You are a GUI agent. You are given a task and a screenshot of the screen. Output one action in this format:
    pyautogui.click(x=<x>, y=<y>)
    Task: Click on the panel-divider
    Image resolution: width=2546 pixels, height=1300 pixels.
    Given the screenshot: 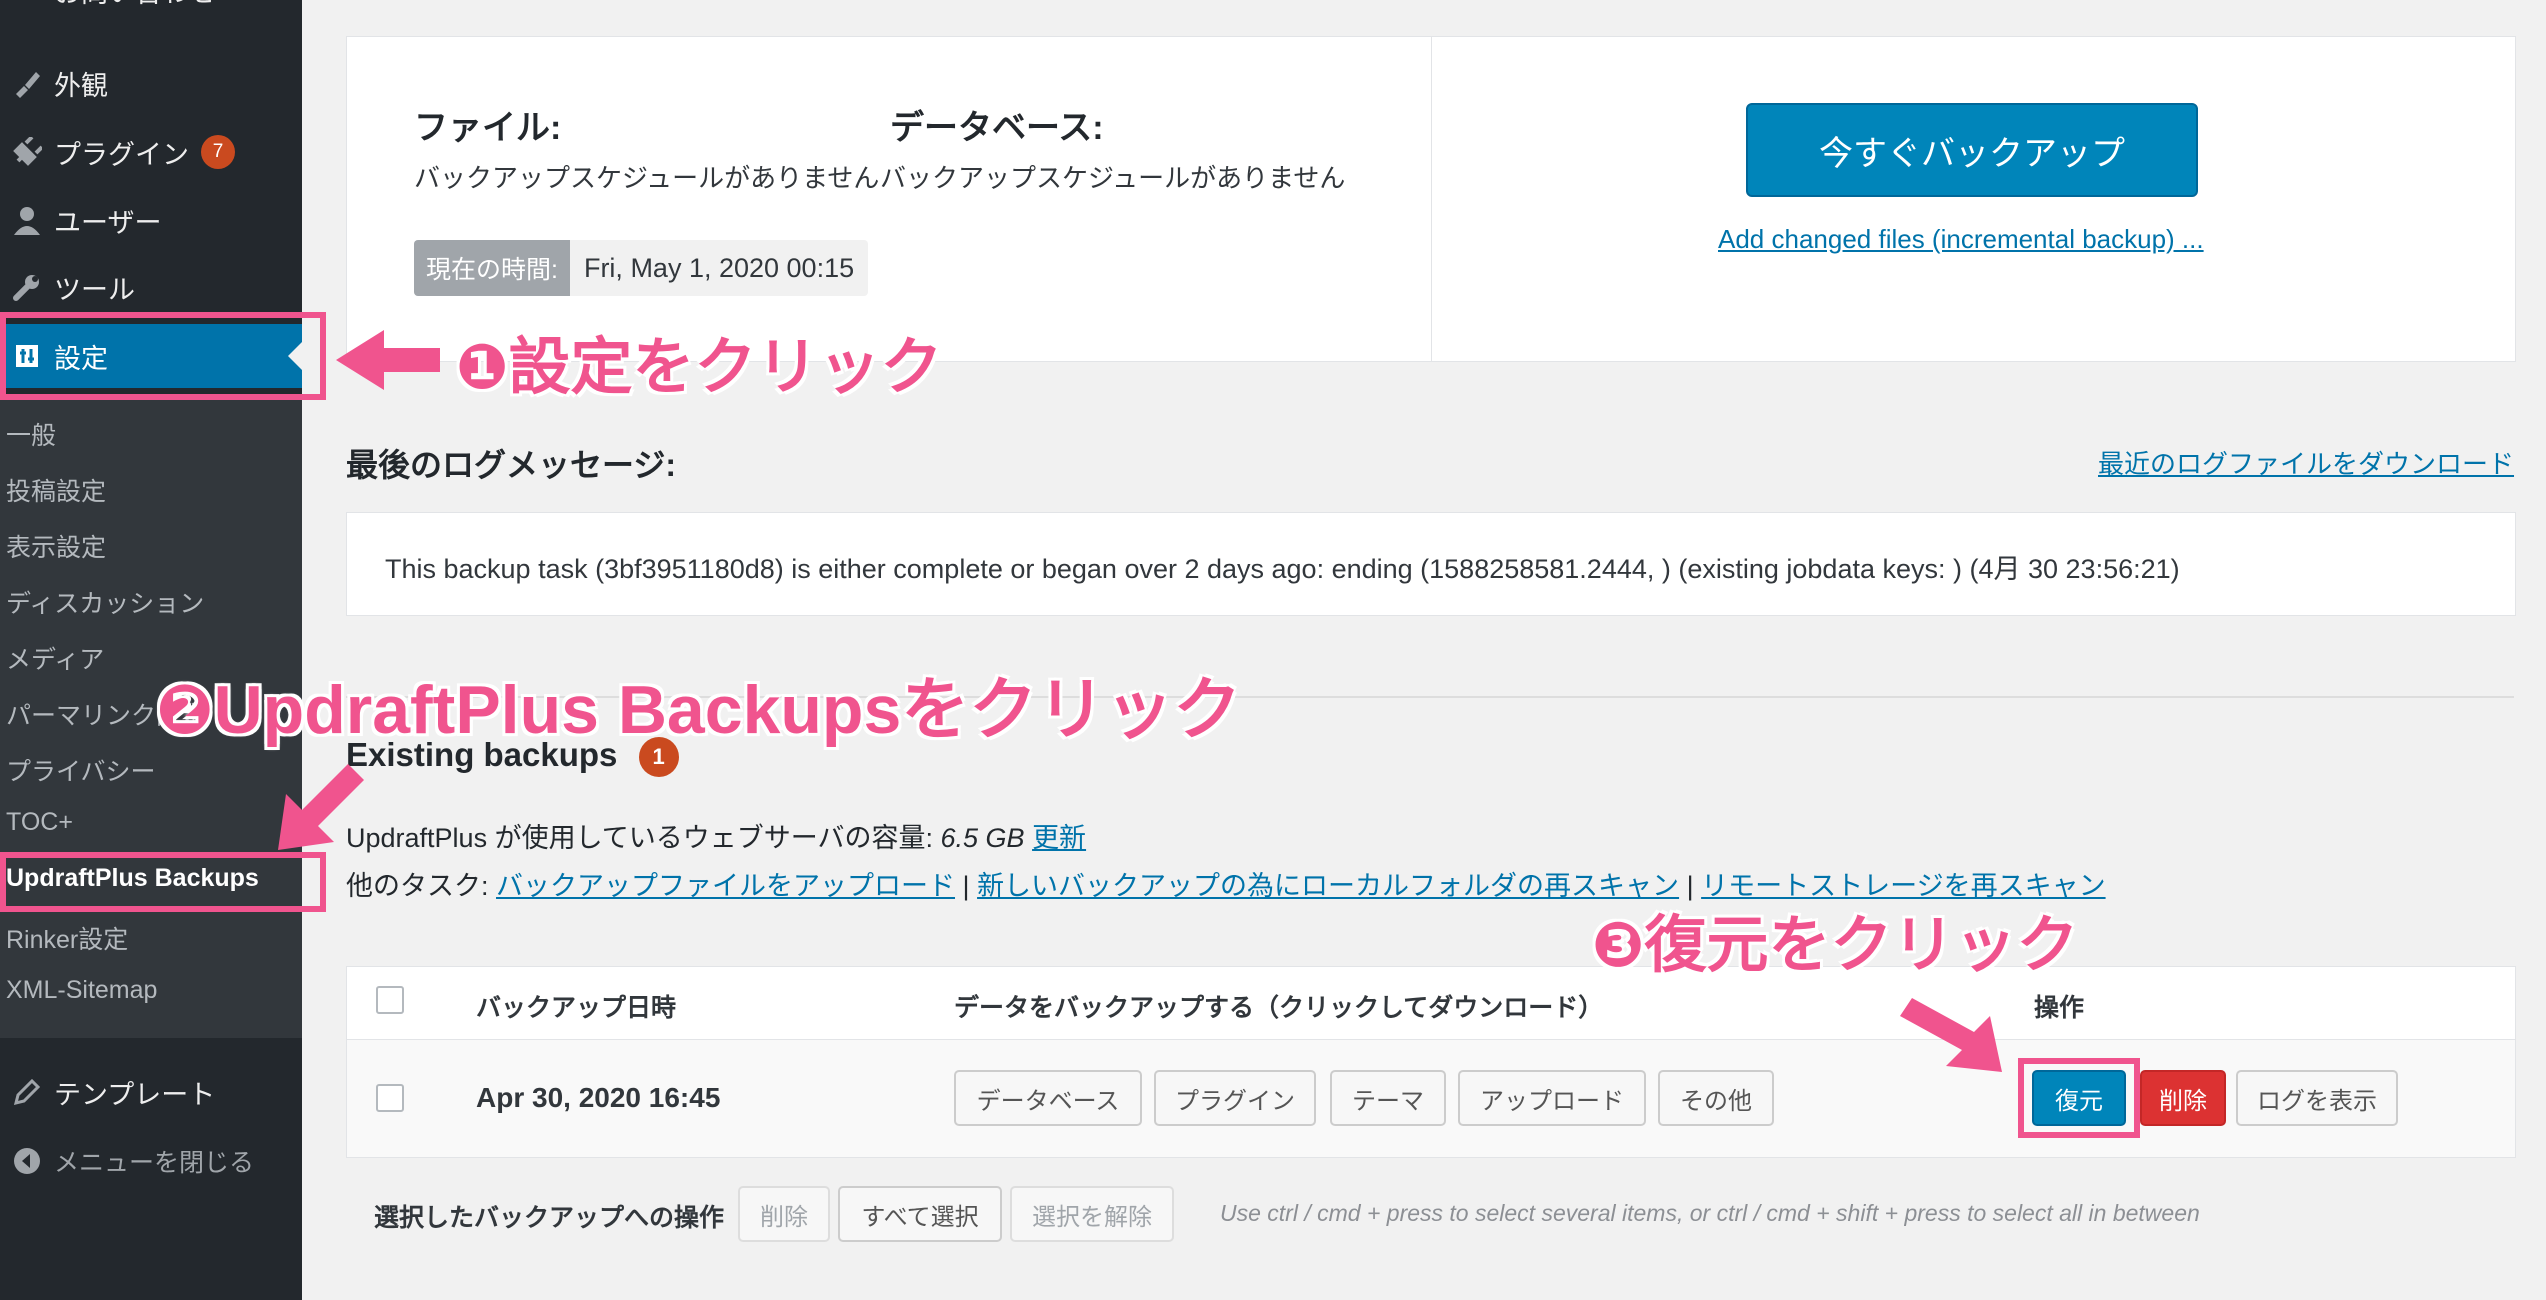 What is the action you would take?
    pyautogui.click(x=1431, y=199)
    